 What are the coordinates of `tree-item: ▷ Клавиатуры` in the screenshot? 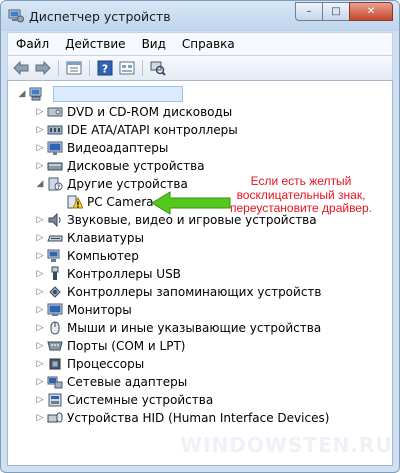 It's located at (90, 238).